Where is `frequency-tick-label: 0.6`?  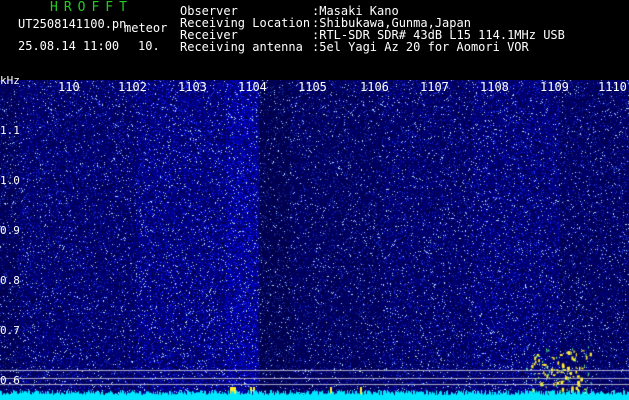
frequency-tick-label: 0.6 is located at coordinates (10, 380).